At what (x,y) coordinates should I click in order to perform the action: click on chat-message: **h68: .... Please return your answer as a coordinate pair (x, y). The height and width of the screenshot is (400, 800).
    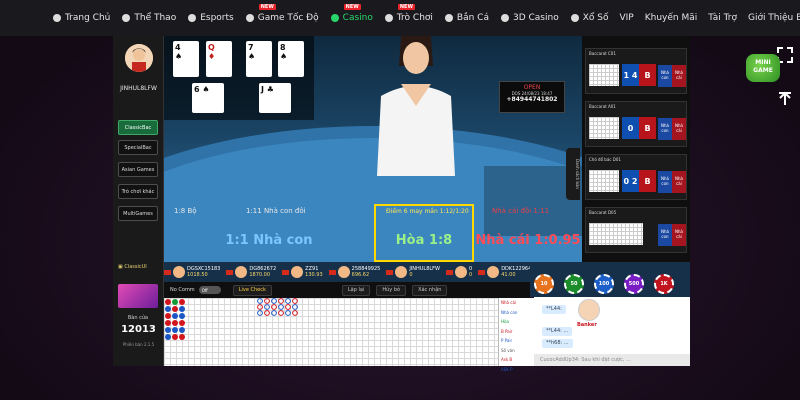
    Looking at the image, I should click on (557, 343).